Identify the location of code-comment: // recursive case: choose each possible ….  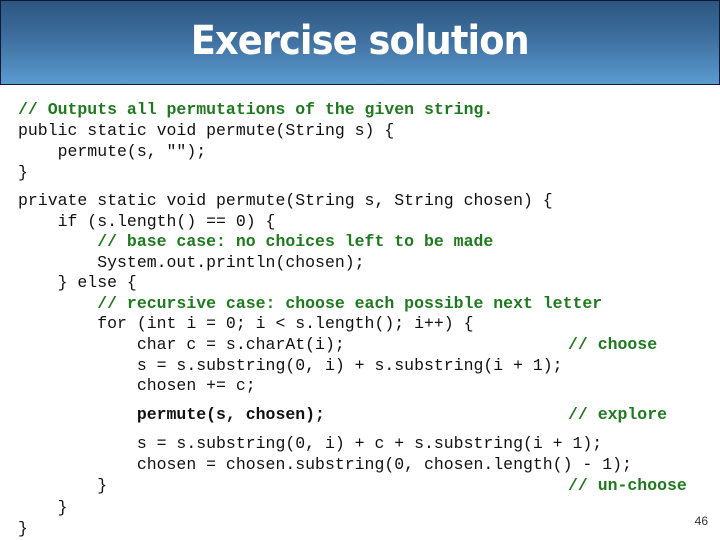
(310, 303).